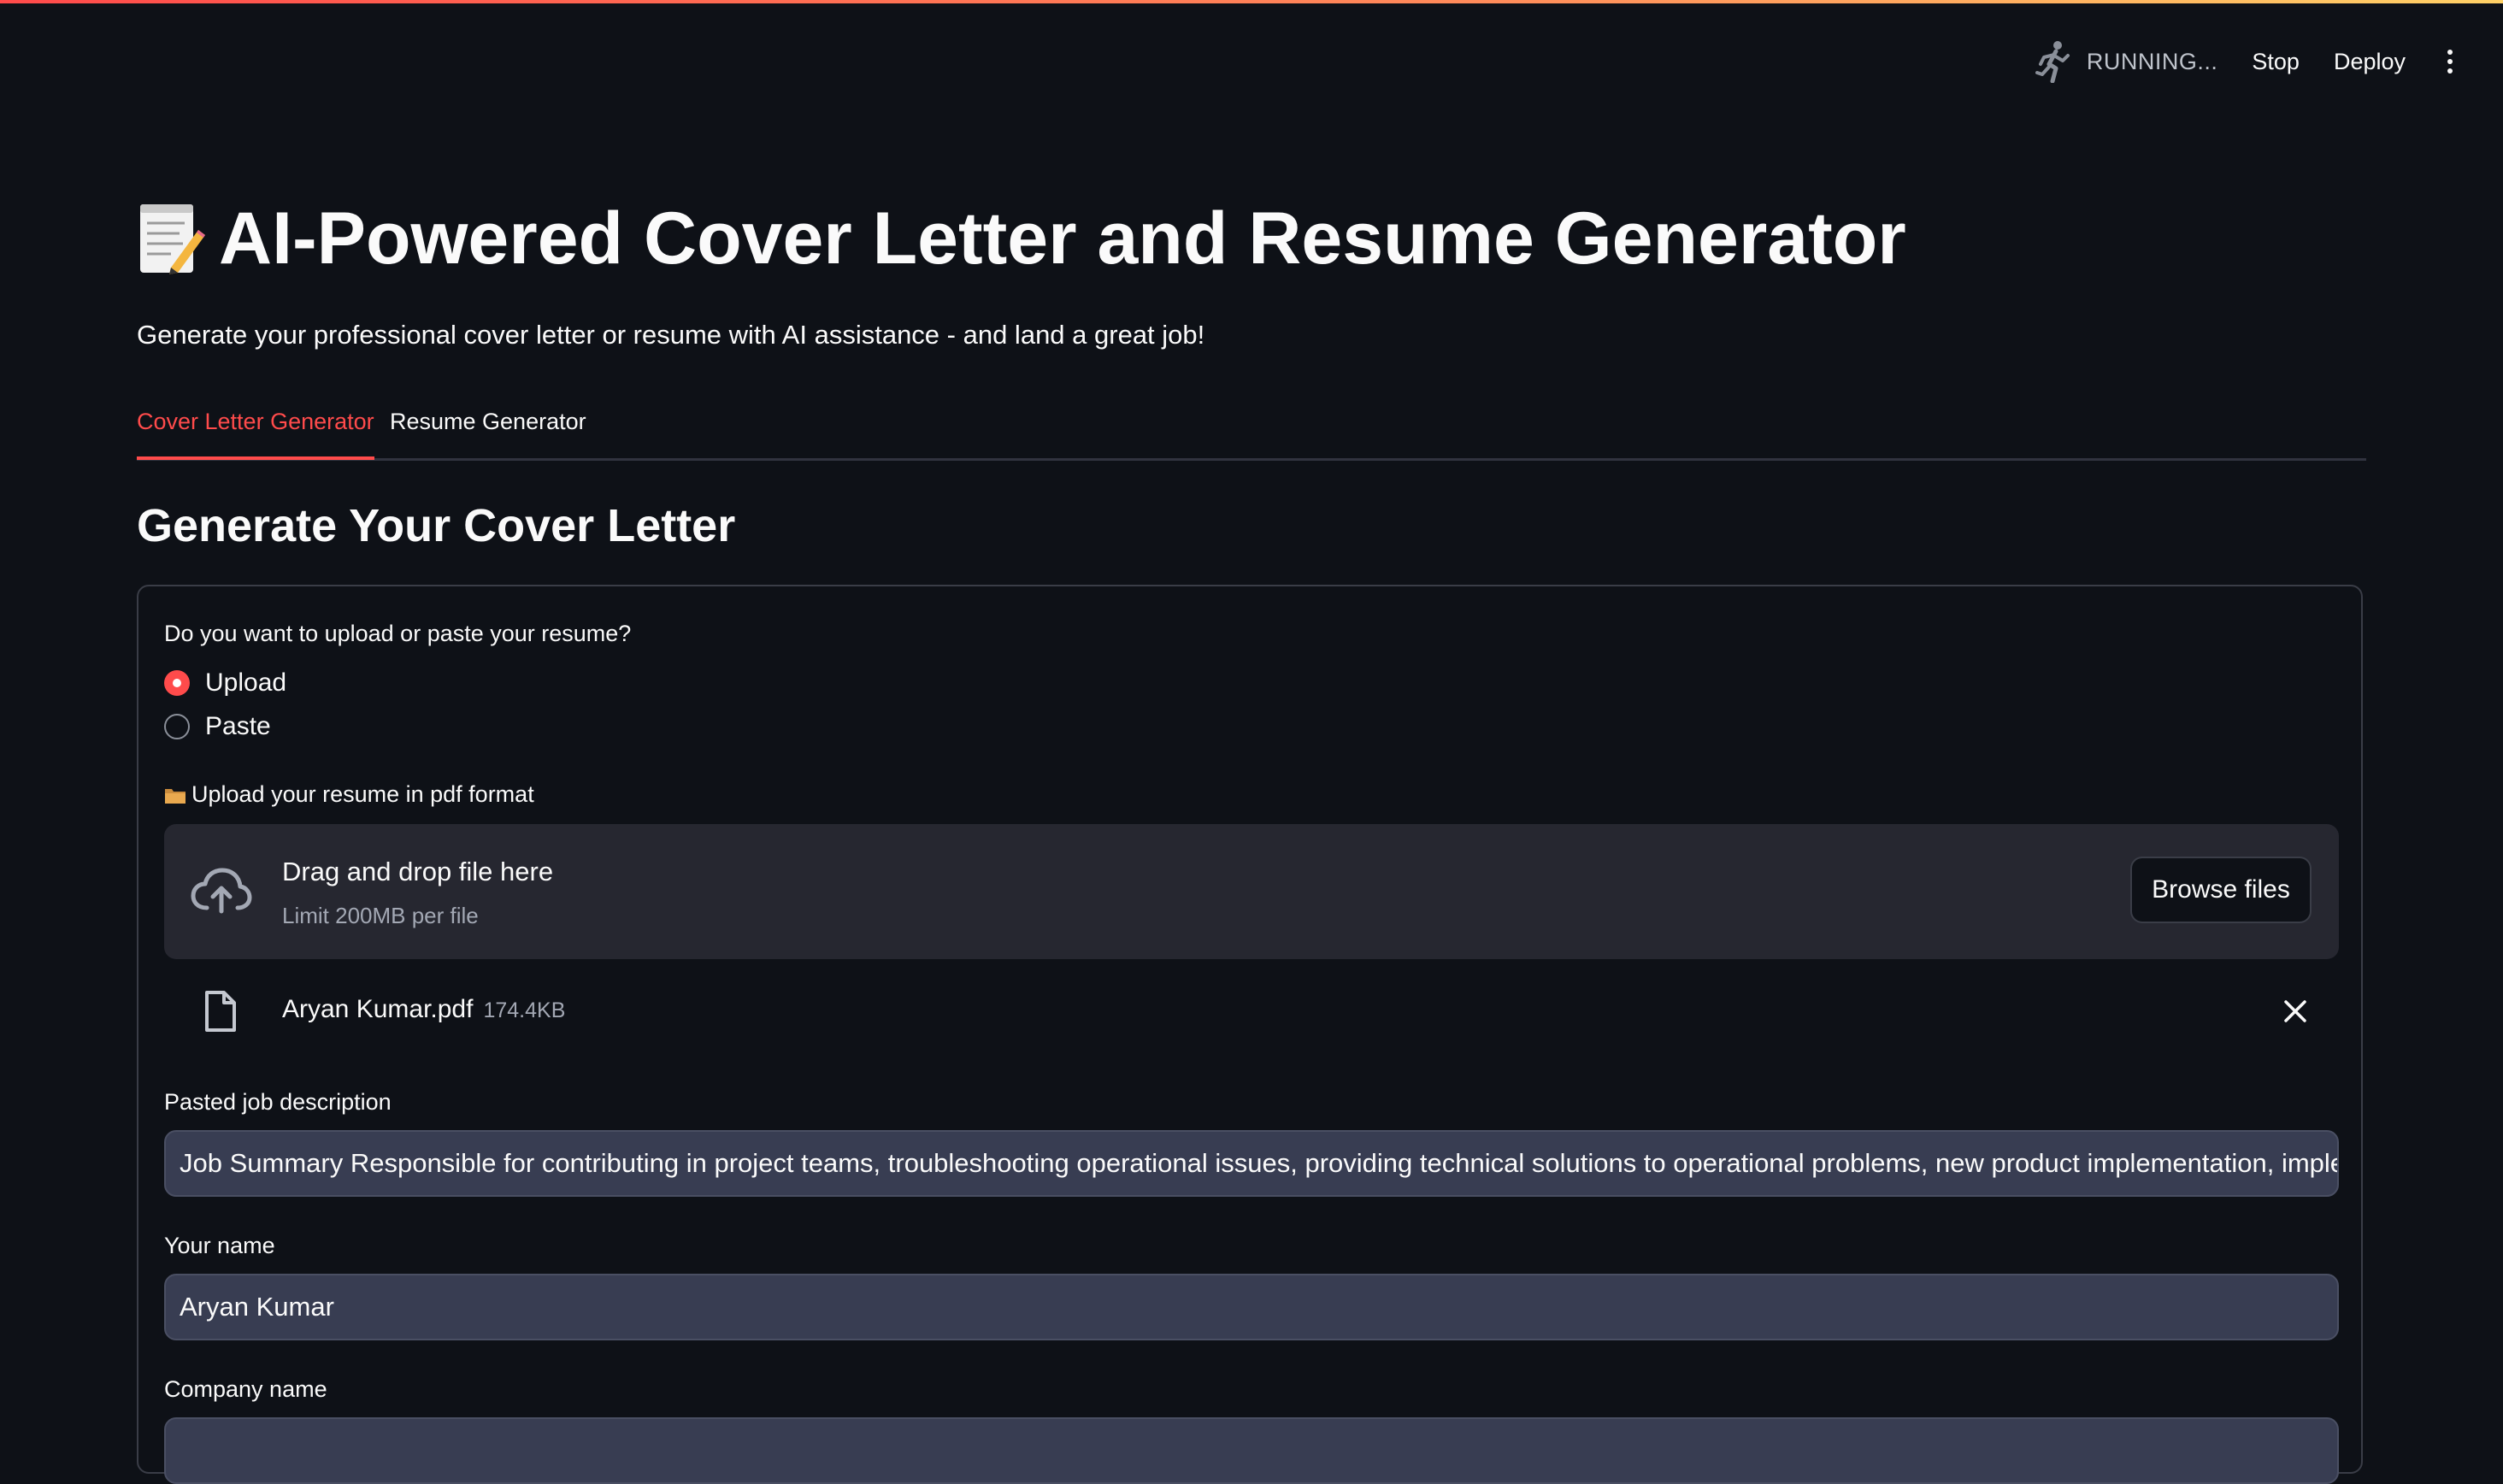  What do you see at coordinates (1251, 432) in the screenshot?
I see `tab-bar: Cover Letter Generator Resume Generator` at bounding box center [1251, 432].